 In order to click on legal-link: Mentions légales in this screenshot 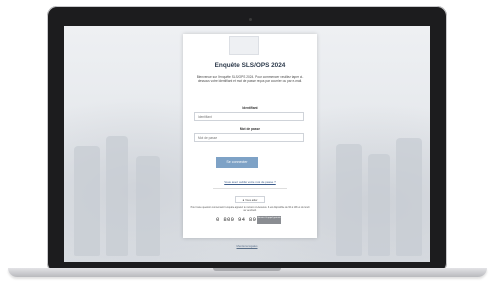, I will do `click(247, 246)`.